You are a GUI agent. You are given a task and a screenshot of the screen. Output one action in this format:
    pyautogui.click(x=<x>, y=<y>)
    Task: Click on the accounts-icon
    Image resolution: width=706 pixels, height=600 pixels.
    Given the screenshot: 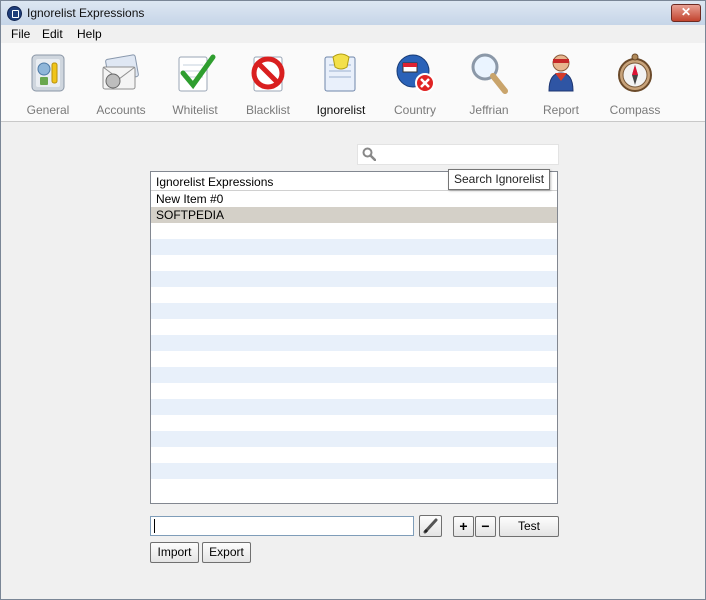 What is the action you would take?
    pyautogui.click(x=120, y=72)
    